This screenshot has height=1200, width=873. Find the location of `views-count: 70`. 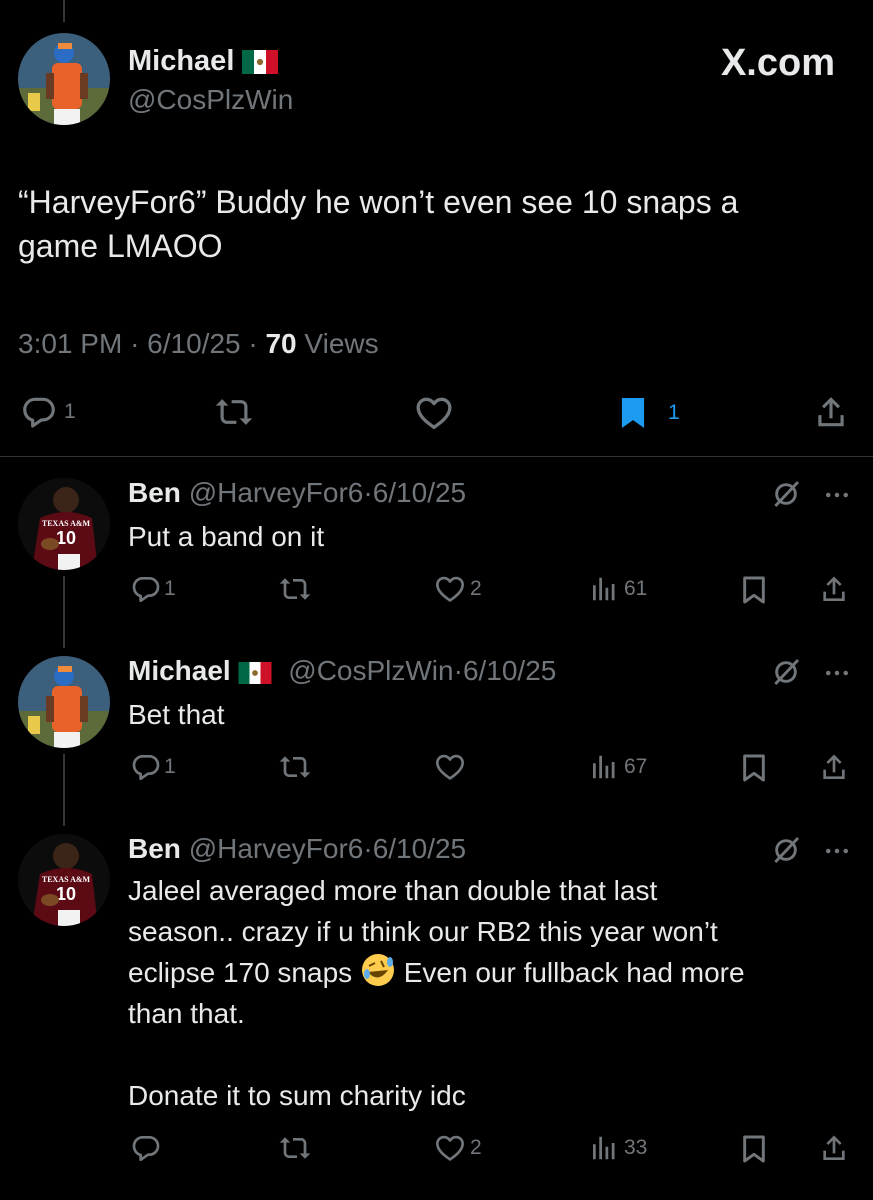

views-count: 70 is located at coordinates (281, 343).